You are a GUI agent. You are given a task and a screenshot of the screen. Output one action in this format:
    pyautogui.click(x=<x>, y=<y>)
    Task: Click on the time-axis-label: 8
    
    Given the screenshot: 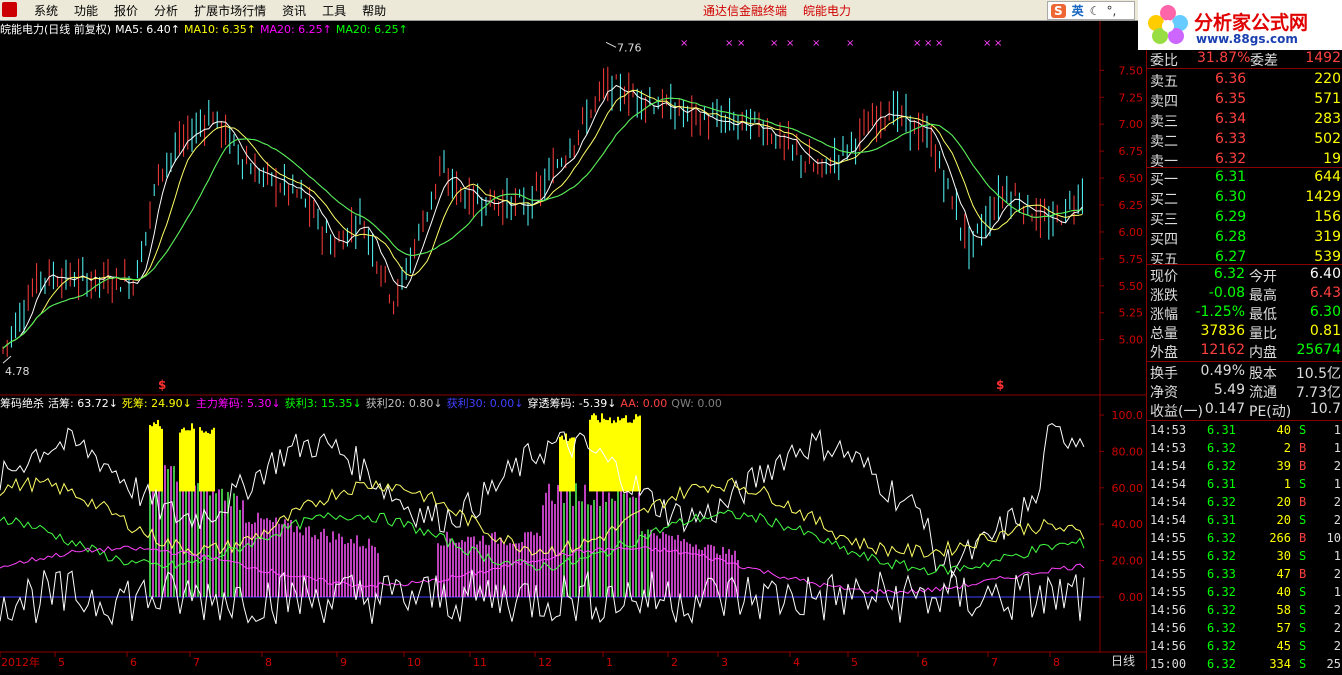 What is the action you would take?
    pyautogui.click(x=268, y=662)
    